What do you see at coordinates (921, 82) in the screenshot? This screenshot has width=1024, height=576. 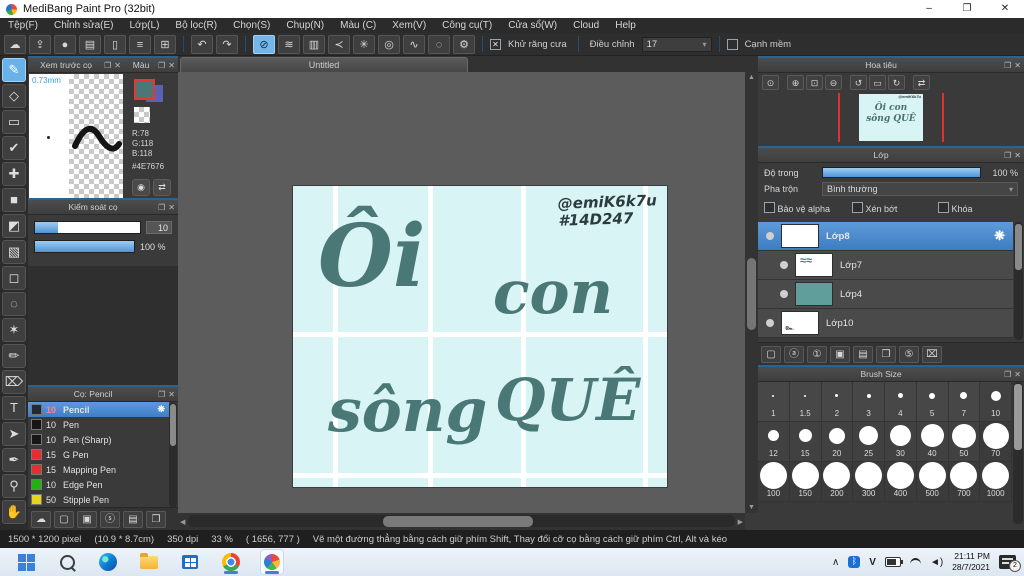 I see `flip-icon: ⇄` at bounding box center [921, 82].